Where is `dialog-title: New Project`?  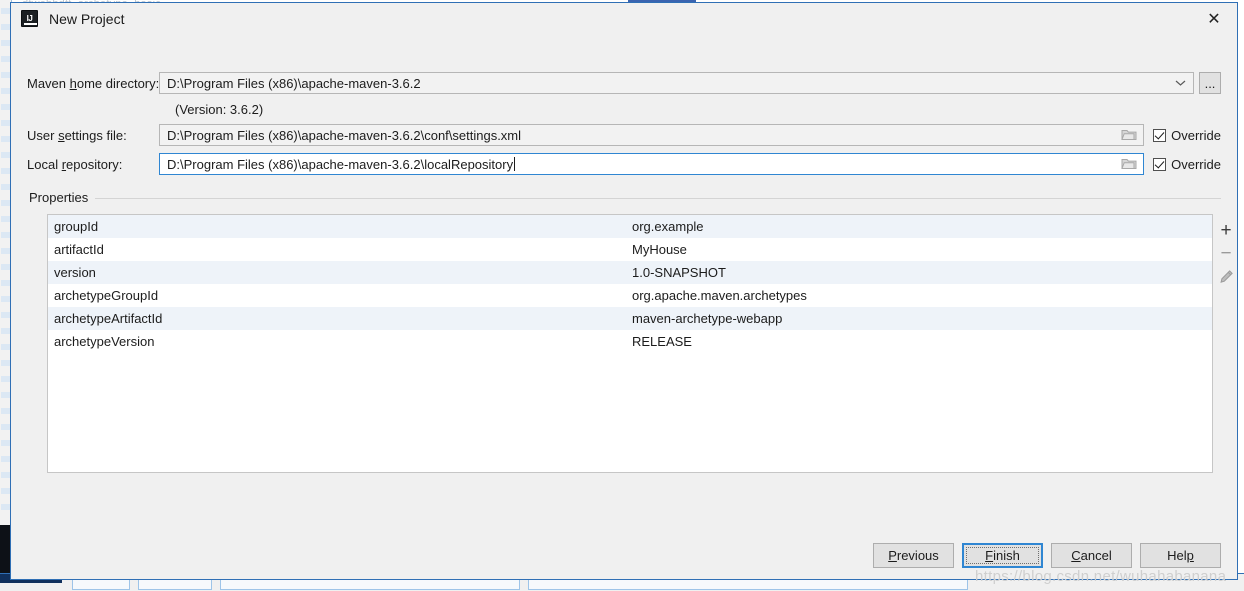 dialog-title: New Project is located at coordinates (87, 18).